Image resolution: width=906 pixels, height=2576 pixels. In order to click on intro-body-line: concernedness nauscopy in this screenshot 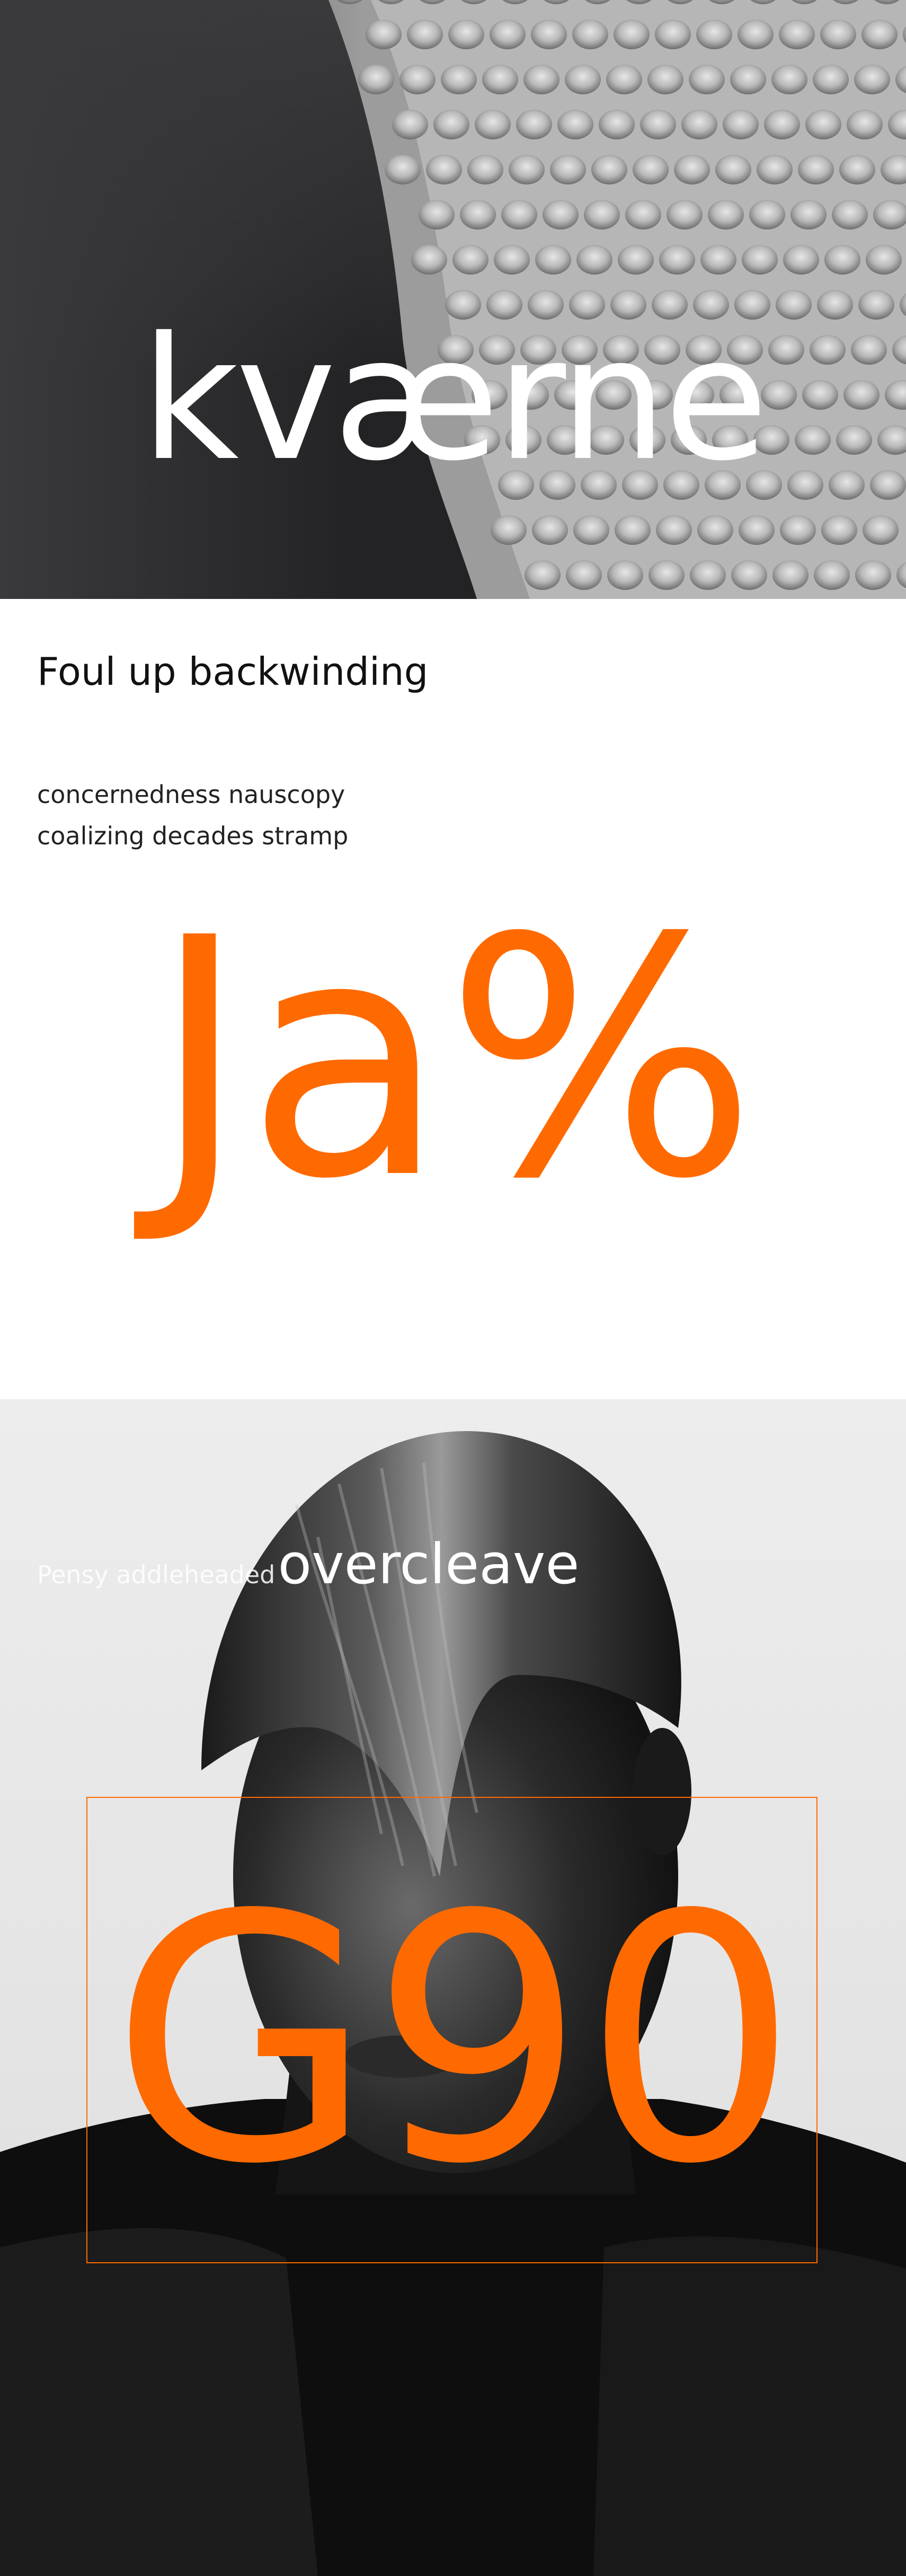, I will do `click(191, 794)`.